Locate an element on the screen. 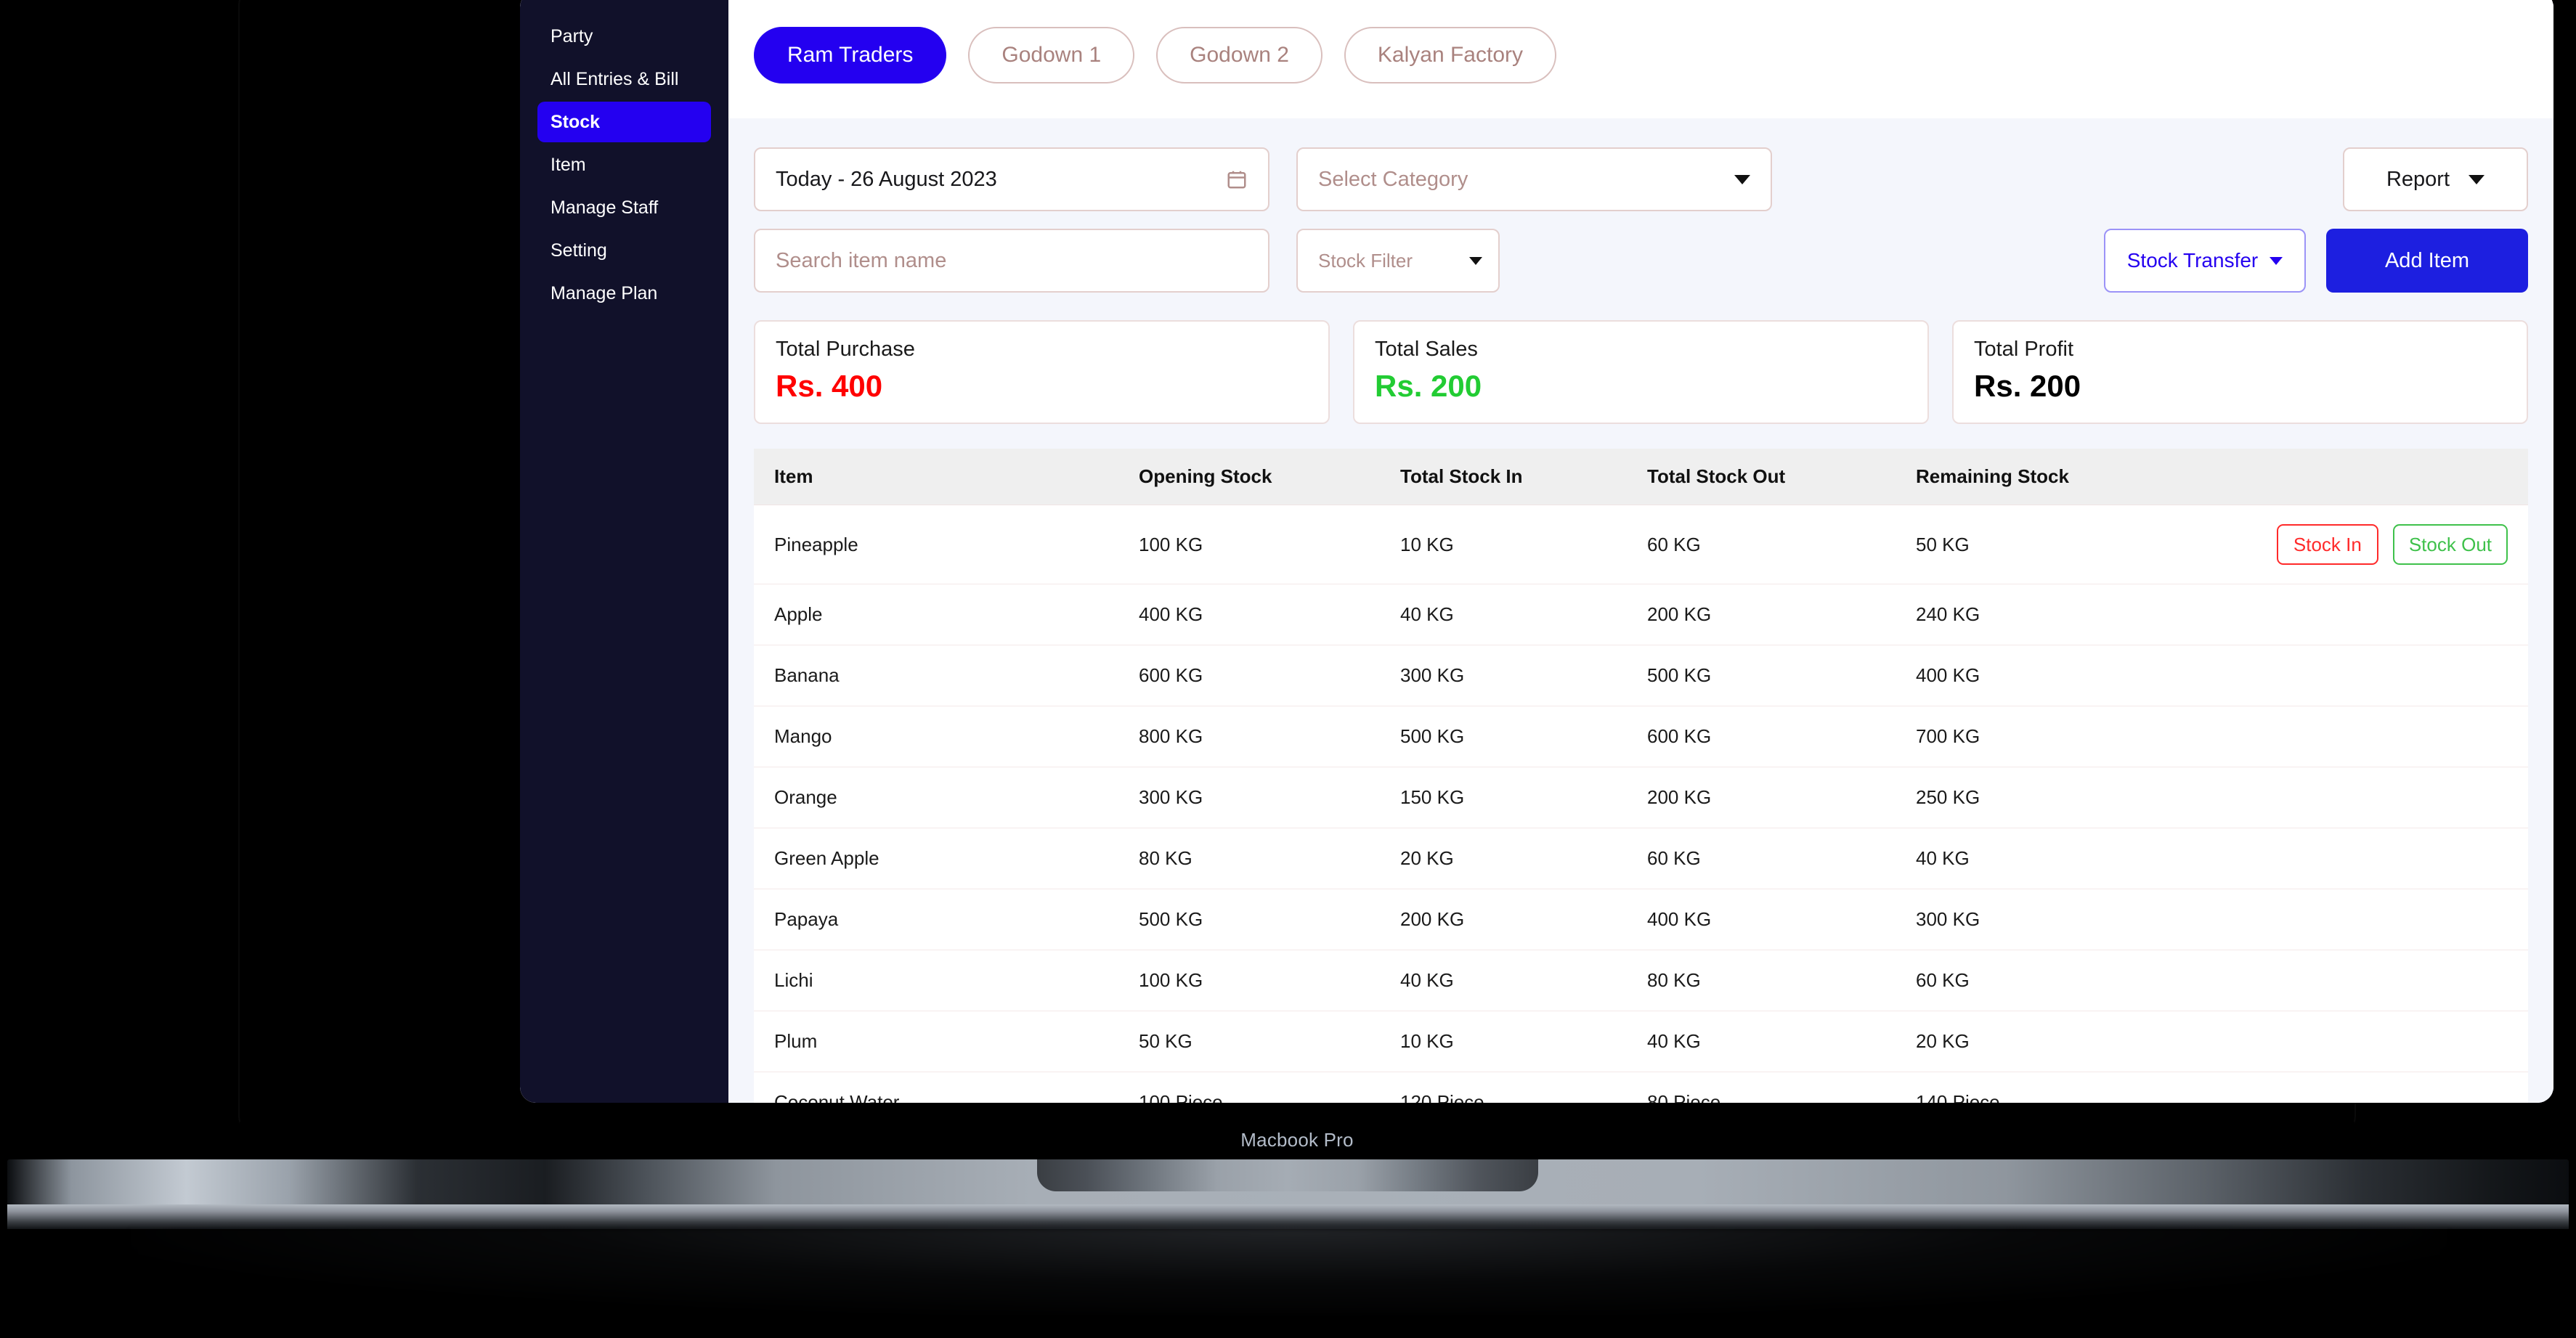  cell-out: 80 Piece is located at coordinates (1782, 1088).